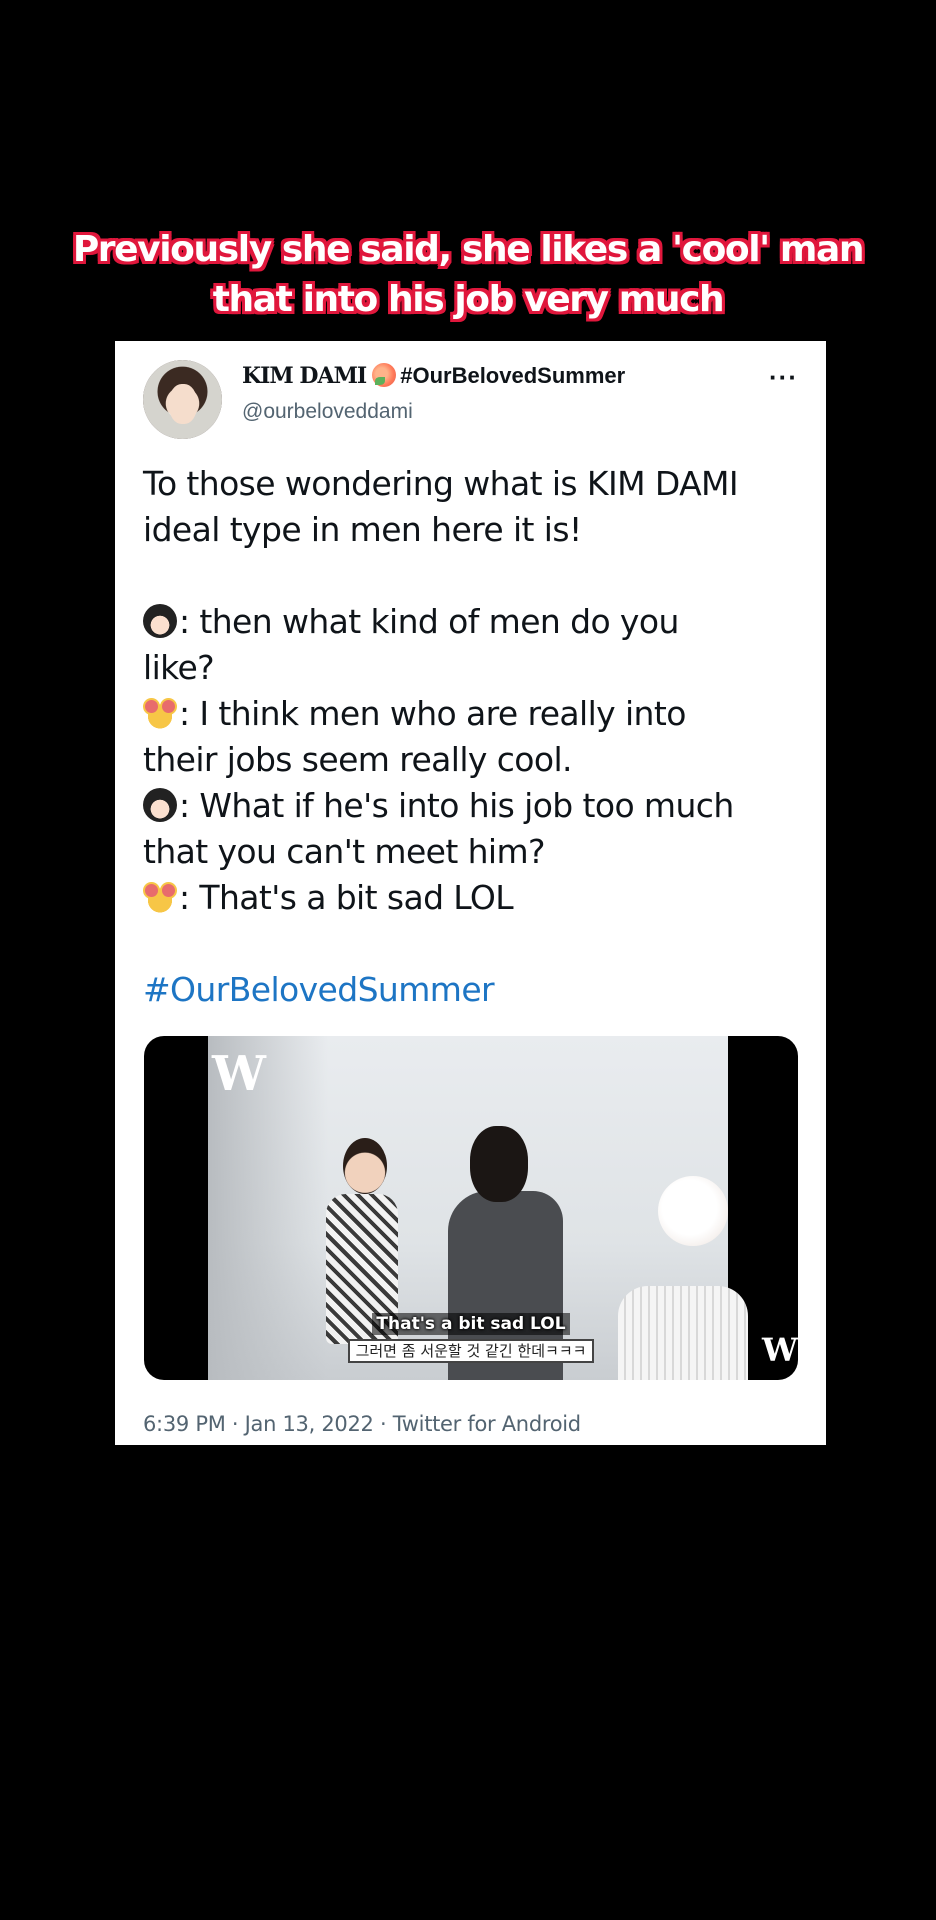  Describe the element at coordinates (441, 483) in the screenshot. I see `tweet-line: To those wondering what is KIM DAMI` at that location.